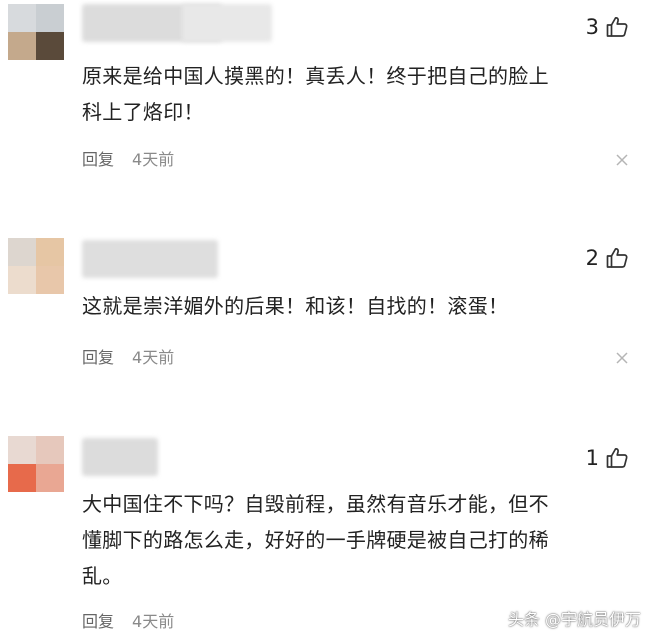 The height and width of the screenshot is (640, 657). I want to click on like-count: 1, so click(592, 458).